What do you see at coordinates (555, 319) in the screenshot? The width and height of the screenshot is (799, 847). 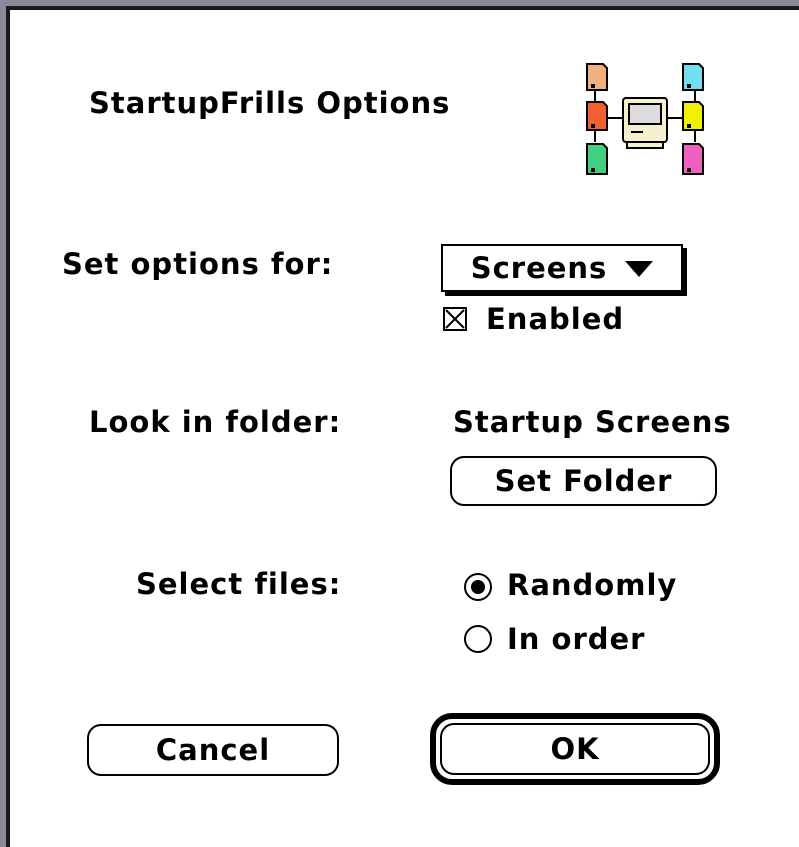 I see `enabled-label: Enabled` at bounding box center [555, 319].